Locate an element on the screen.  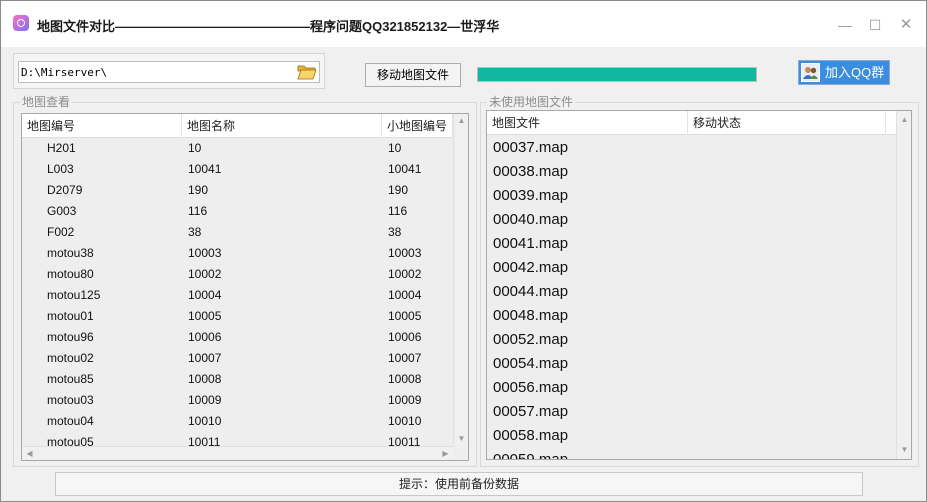
app-icon is located at coordinates (21, 23).